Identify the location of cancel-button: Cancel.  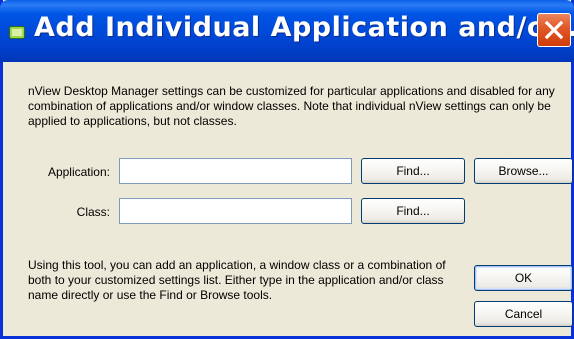
(523, 314).